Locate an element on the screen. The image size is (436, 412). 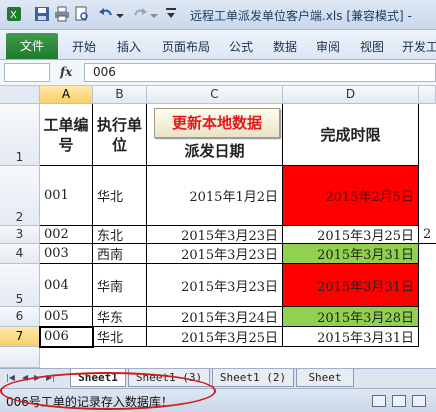
status-bar: 006号工单的记录存入数据库！ is located at coordinates (218, 400).